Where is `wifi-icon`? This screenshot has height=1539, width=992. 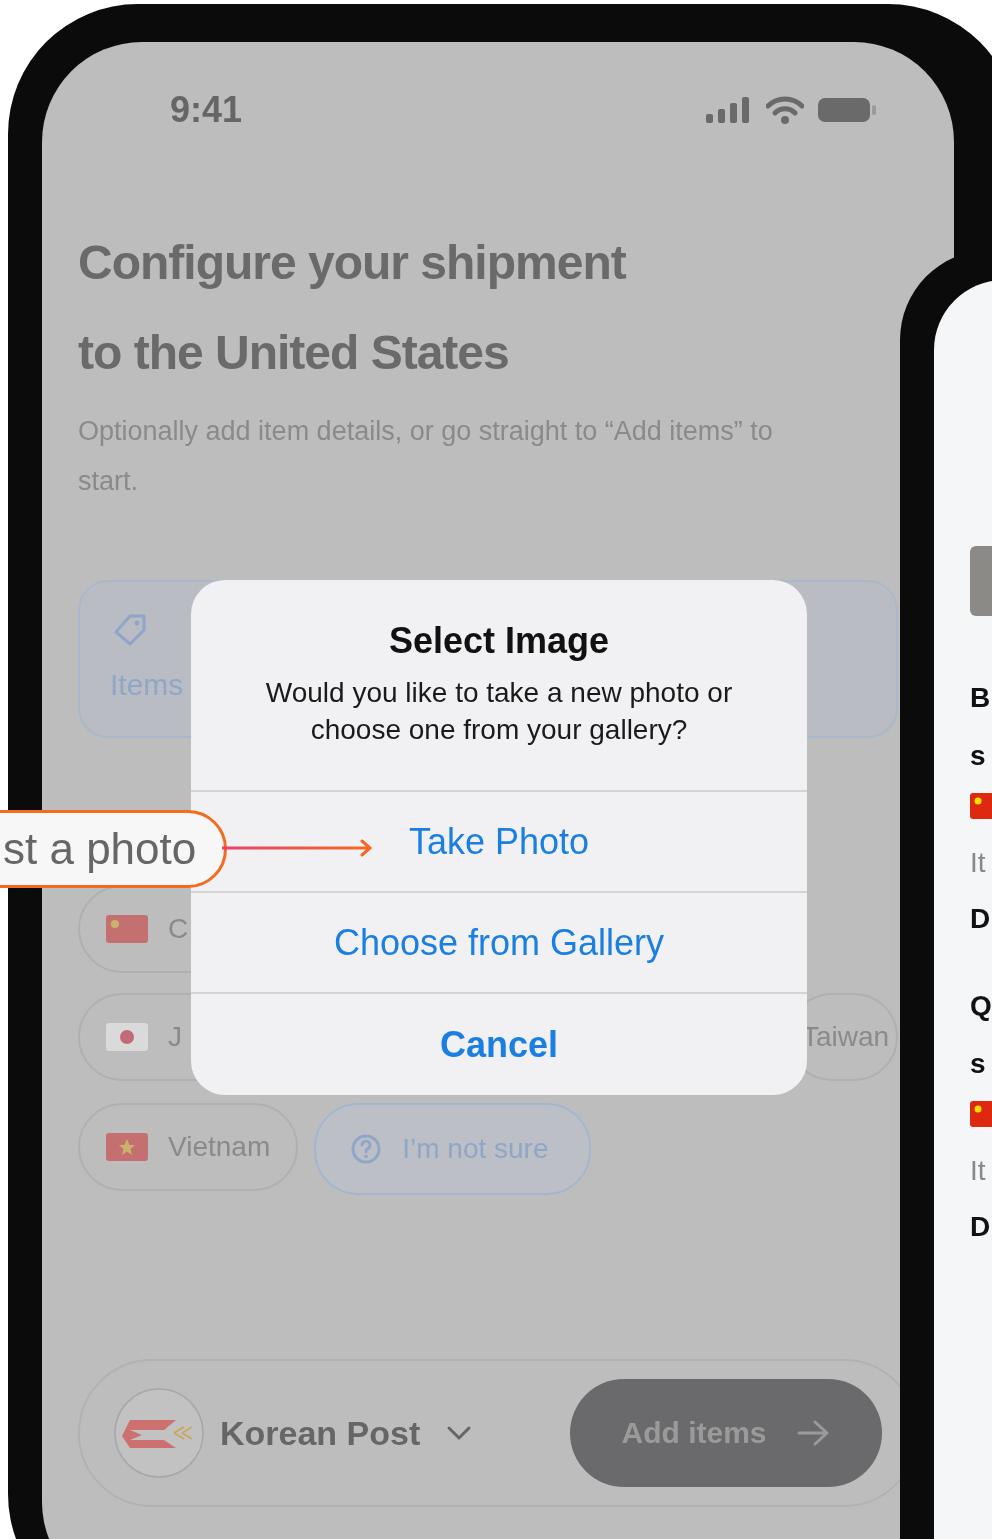
wifi-icon is located at coordinates (785, 110).